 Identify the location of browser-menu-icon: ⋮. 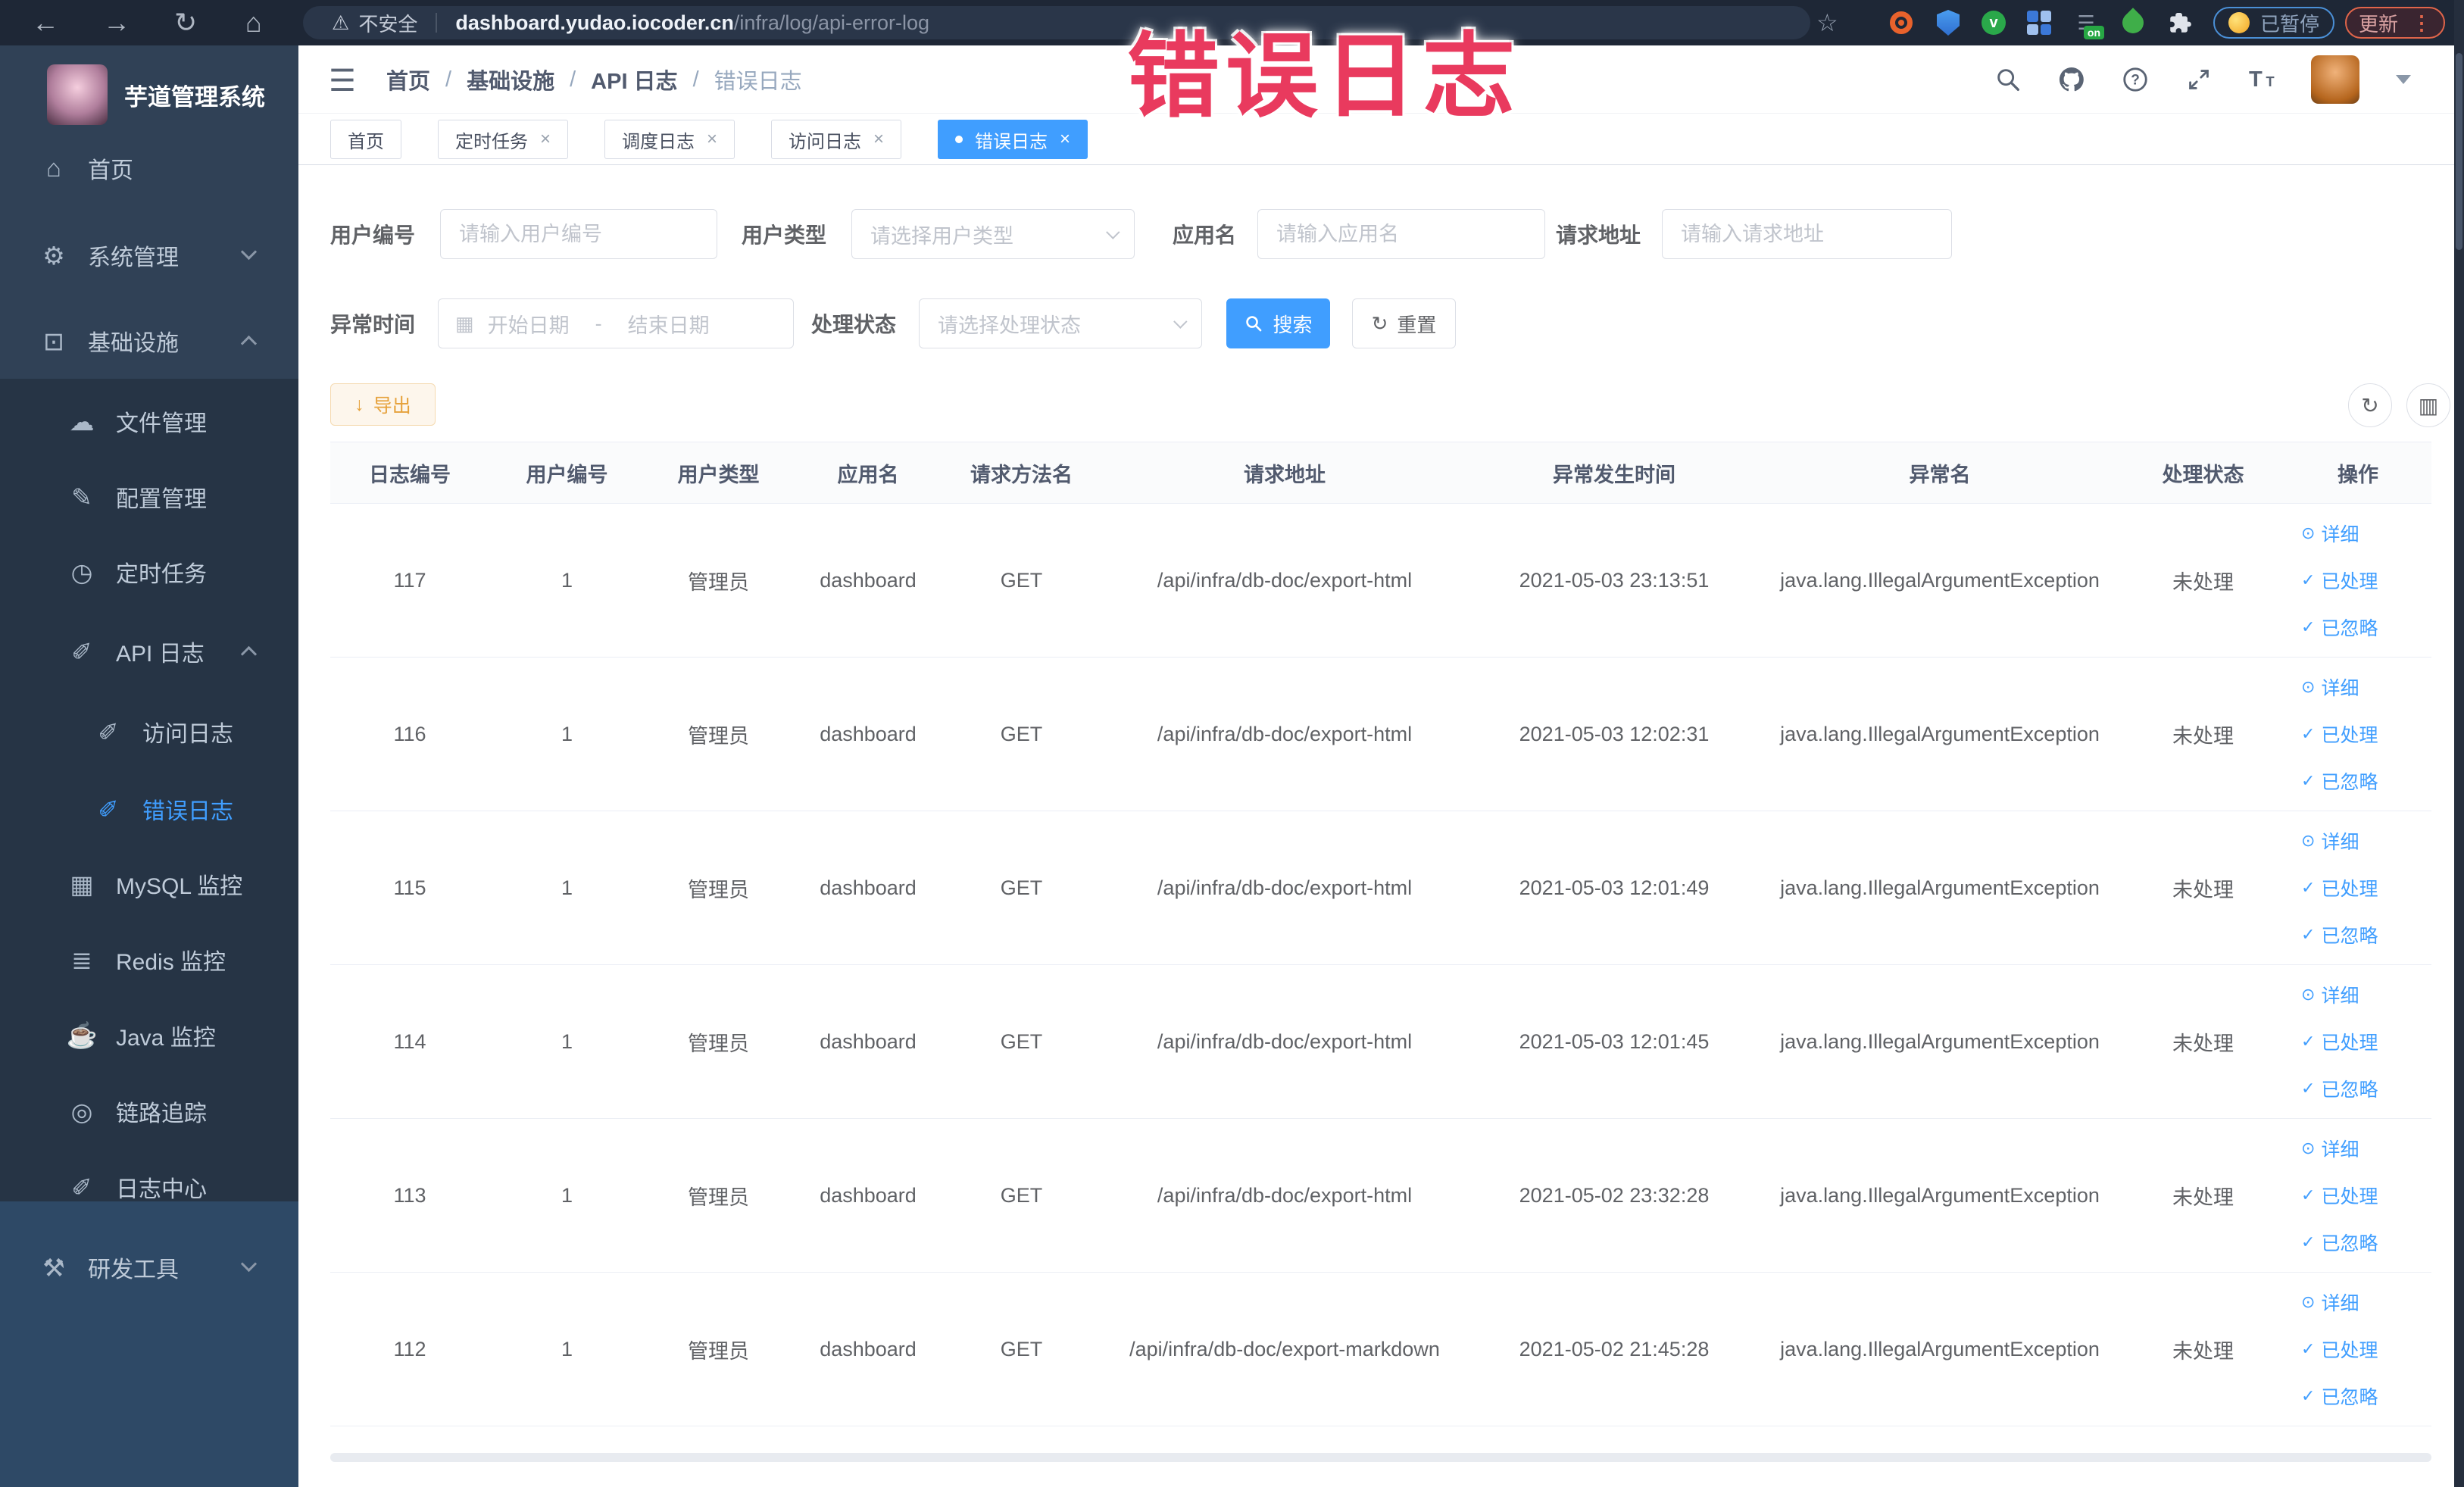
(2421, 23).